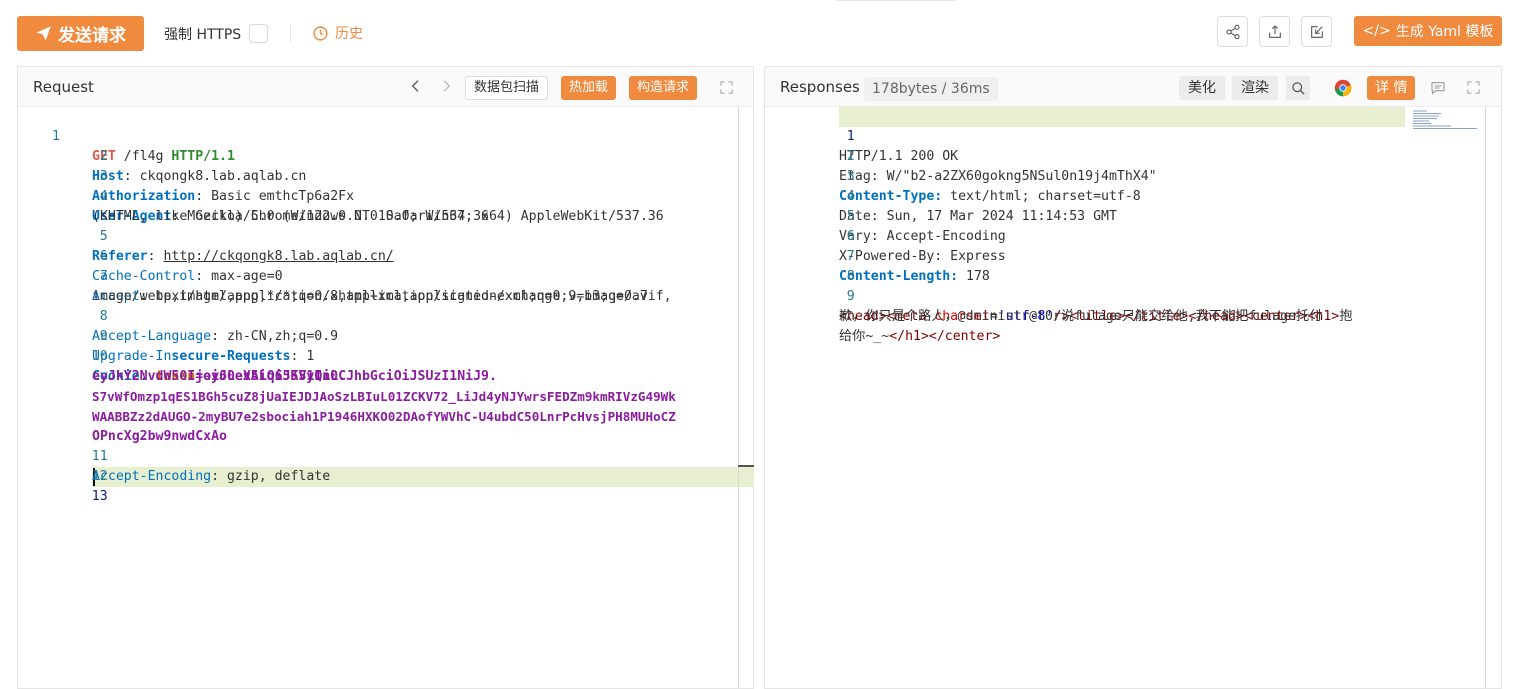 This screenshot has height=689, width=1517. Describe the element at coordinates (1343, 88) in the screenshot. I see `chrome-icon` at that location.